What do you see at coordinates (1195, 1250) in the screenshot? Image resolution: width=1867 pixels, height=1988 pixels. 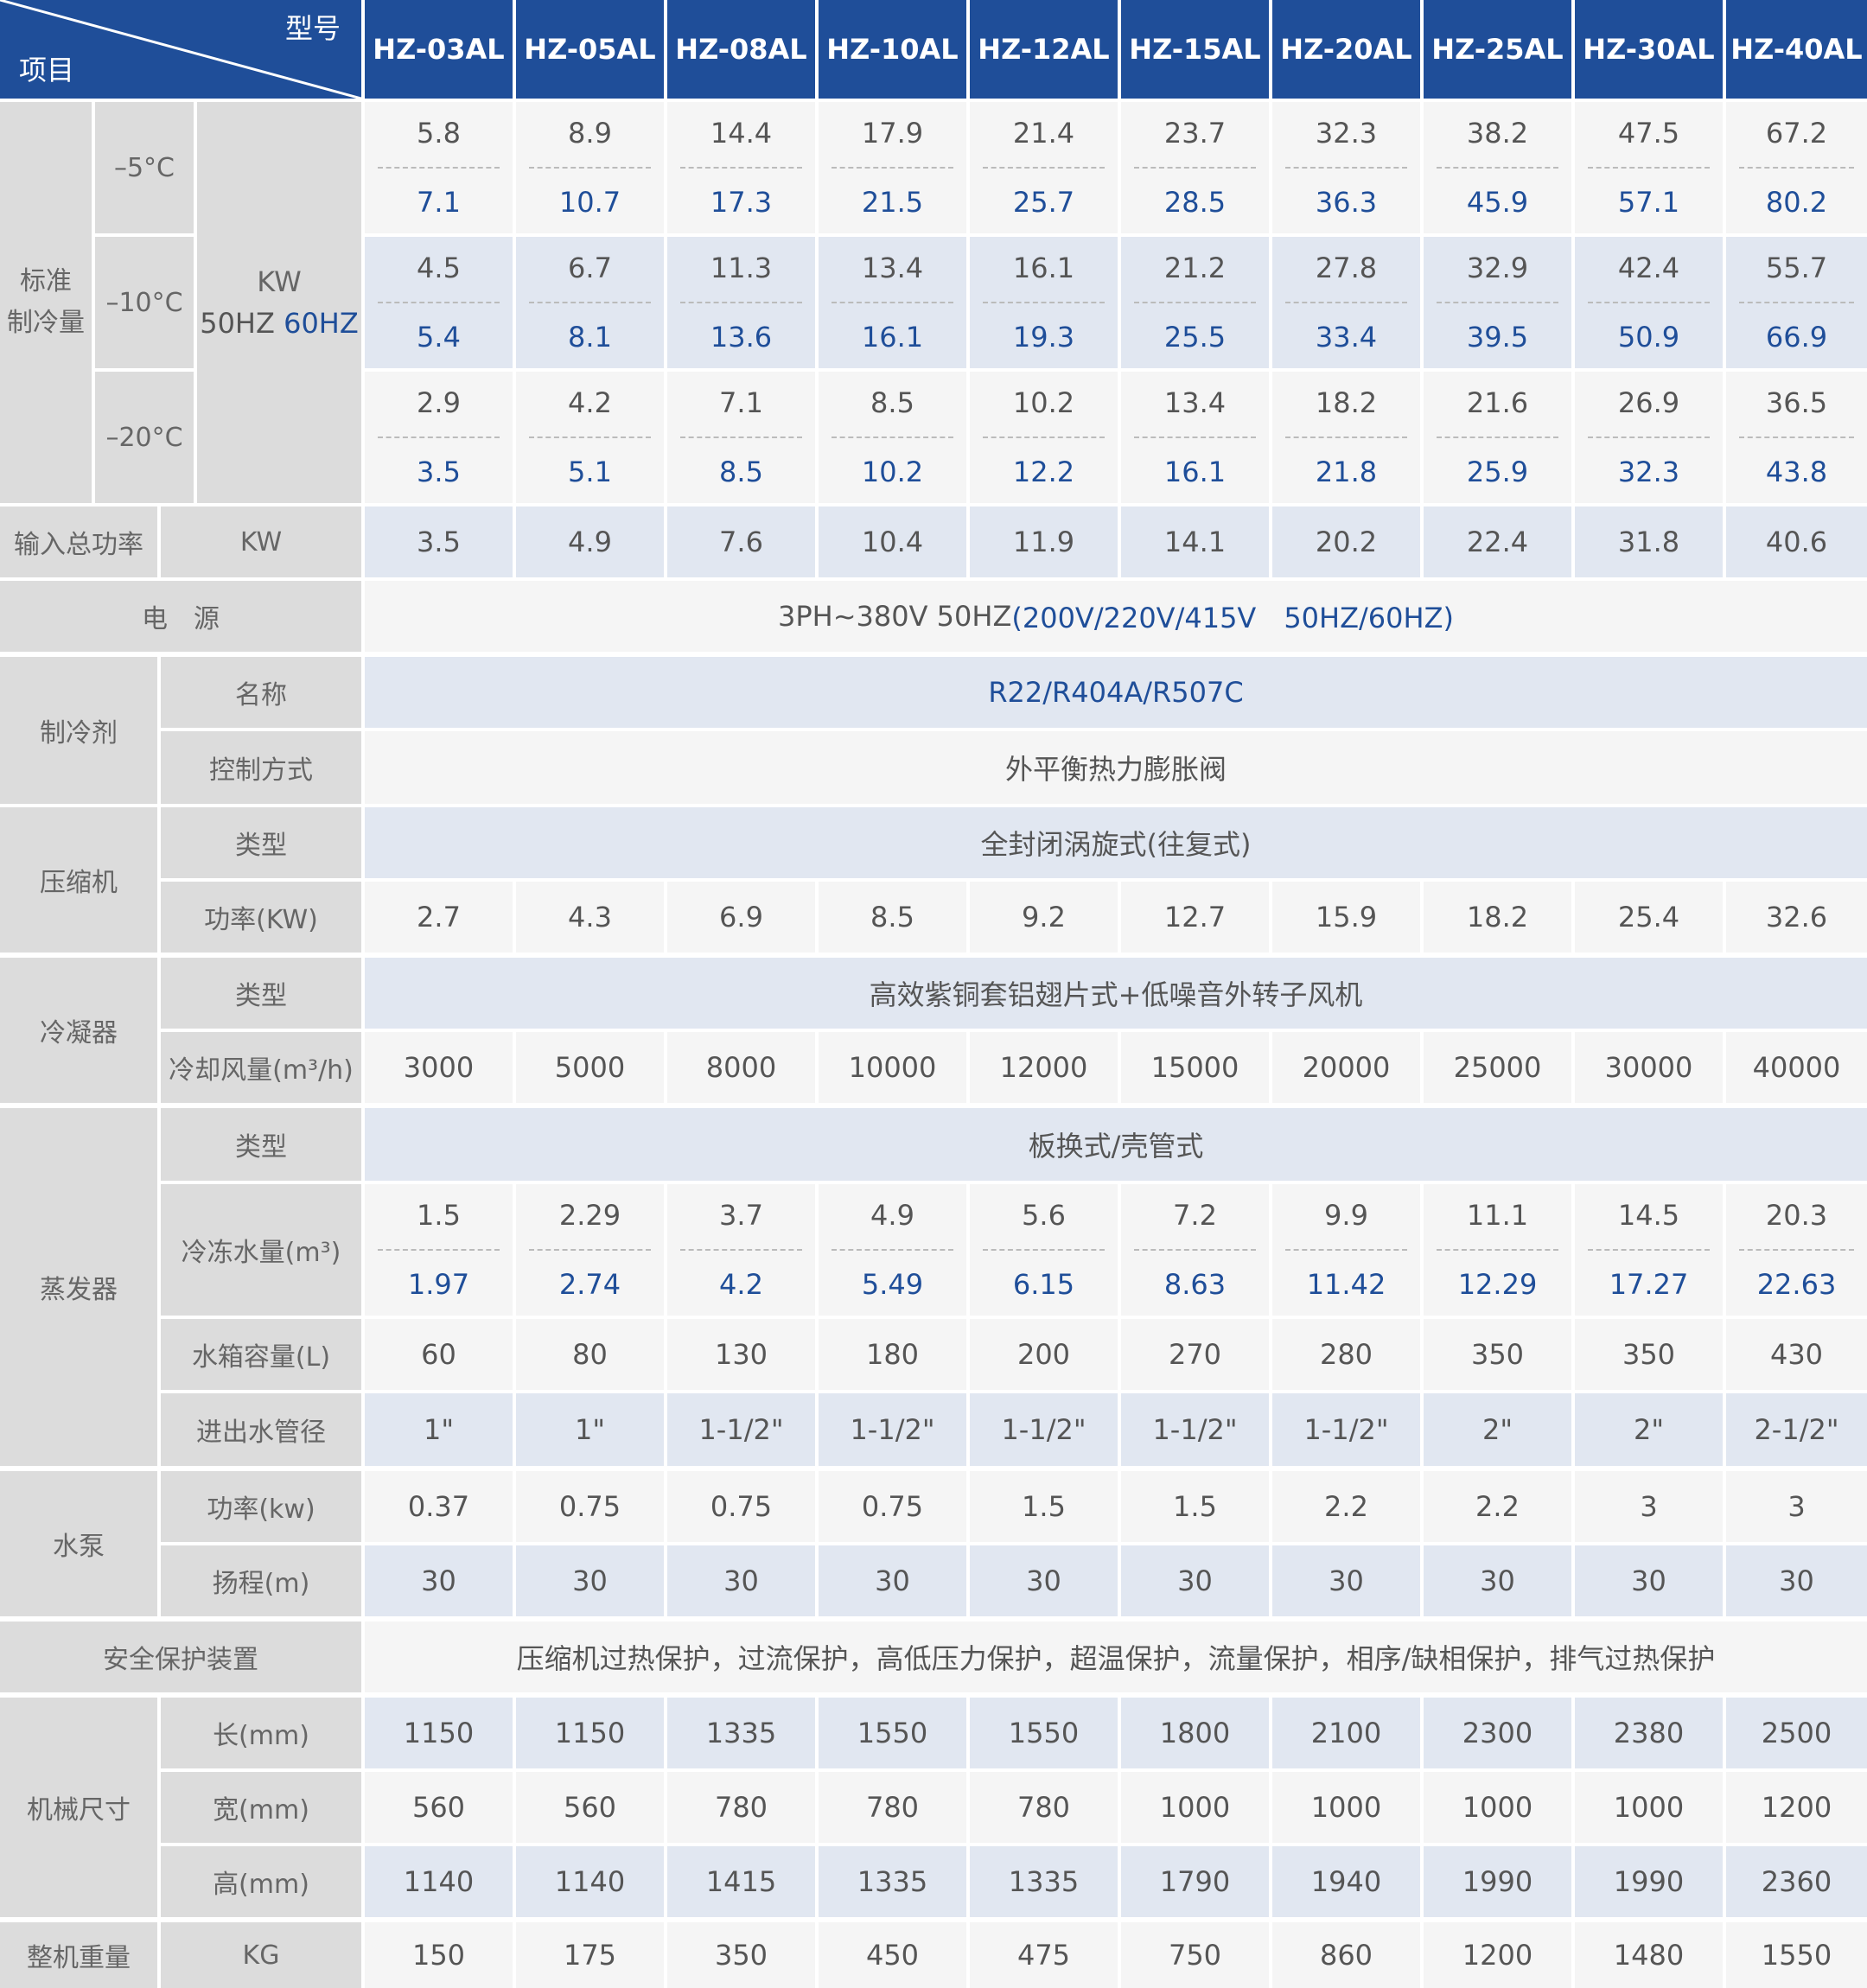 I see `chilled-water-cell: 7.2 8.63` at bounding box center [1195, 1250].